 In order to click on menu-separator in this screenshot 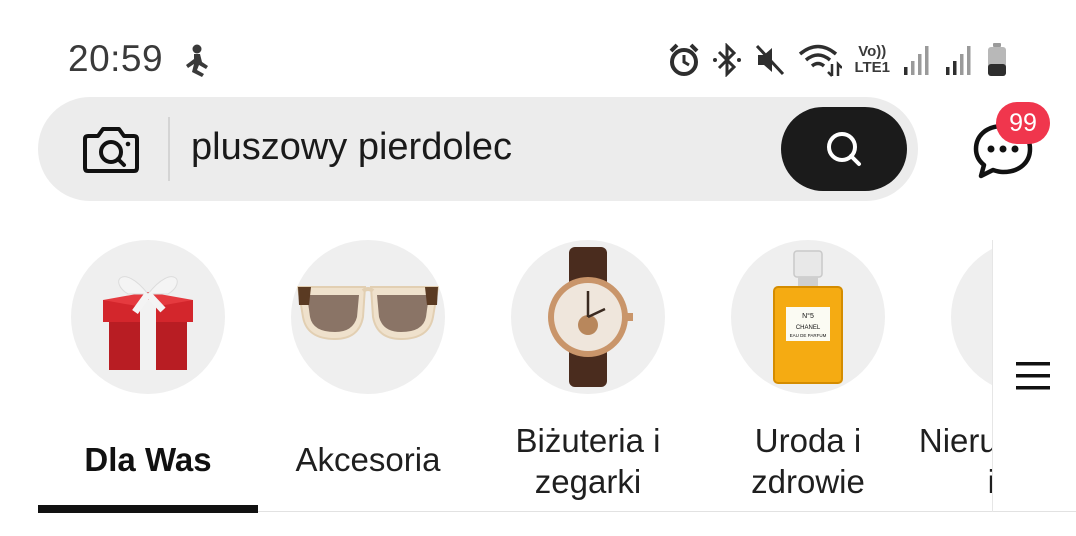, I will do `click(992, 376)`.